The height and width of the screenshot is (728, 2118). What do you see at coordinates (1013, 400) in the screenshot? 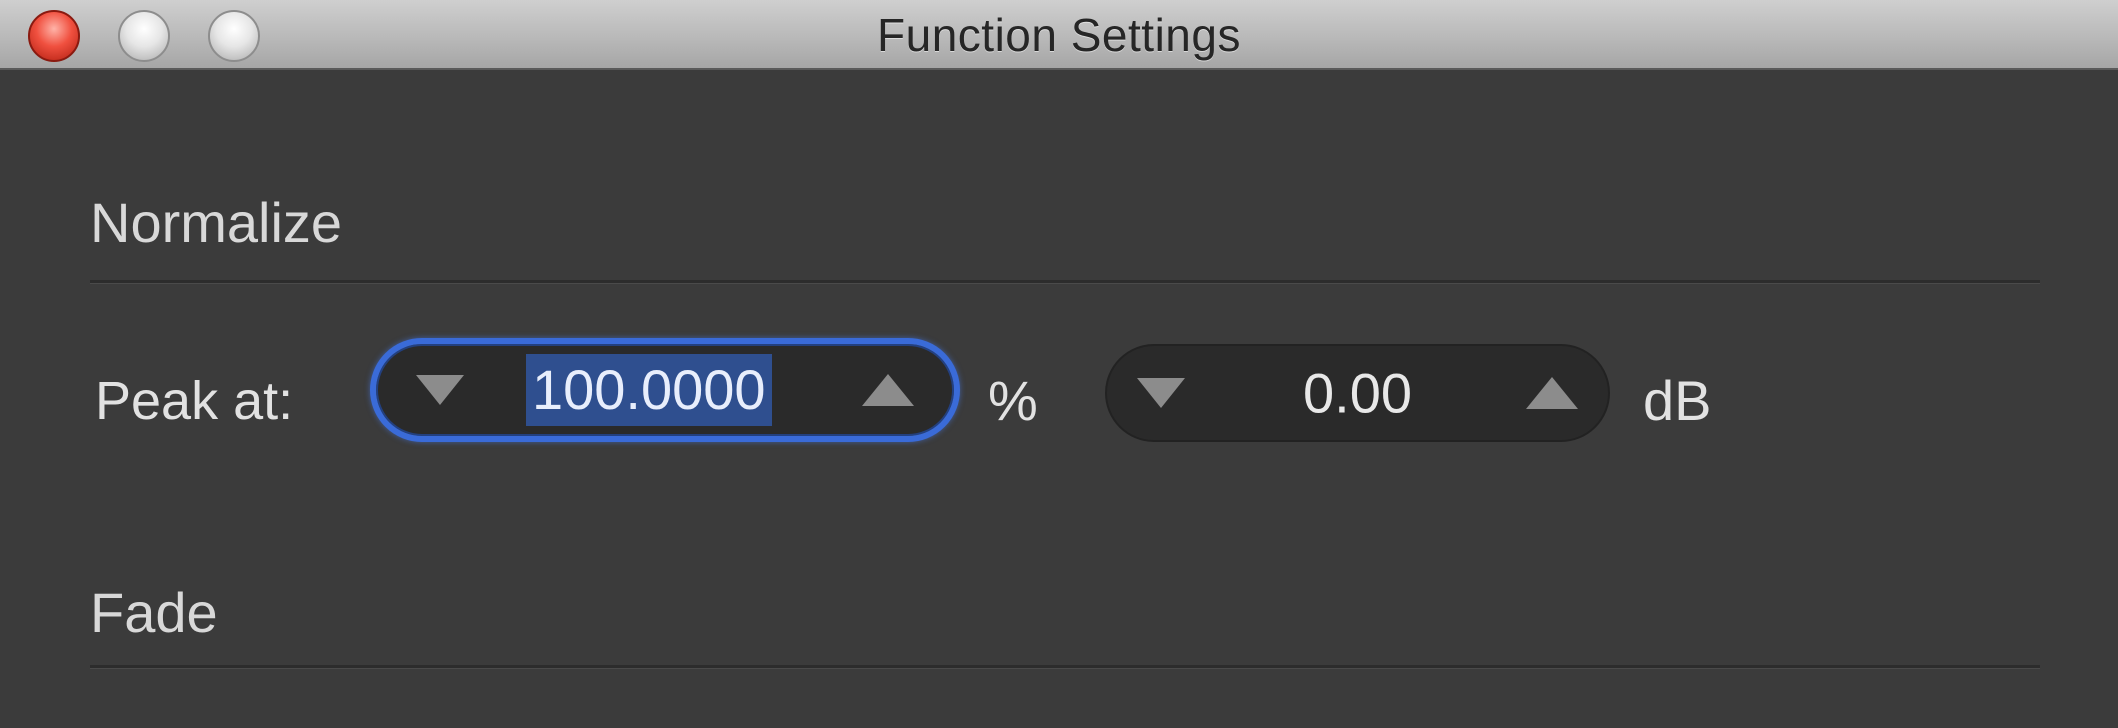
I see `percent-unit-label: %` at bounding box center [1013, 400].